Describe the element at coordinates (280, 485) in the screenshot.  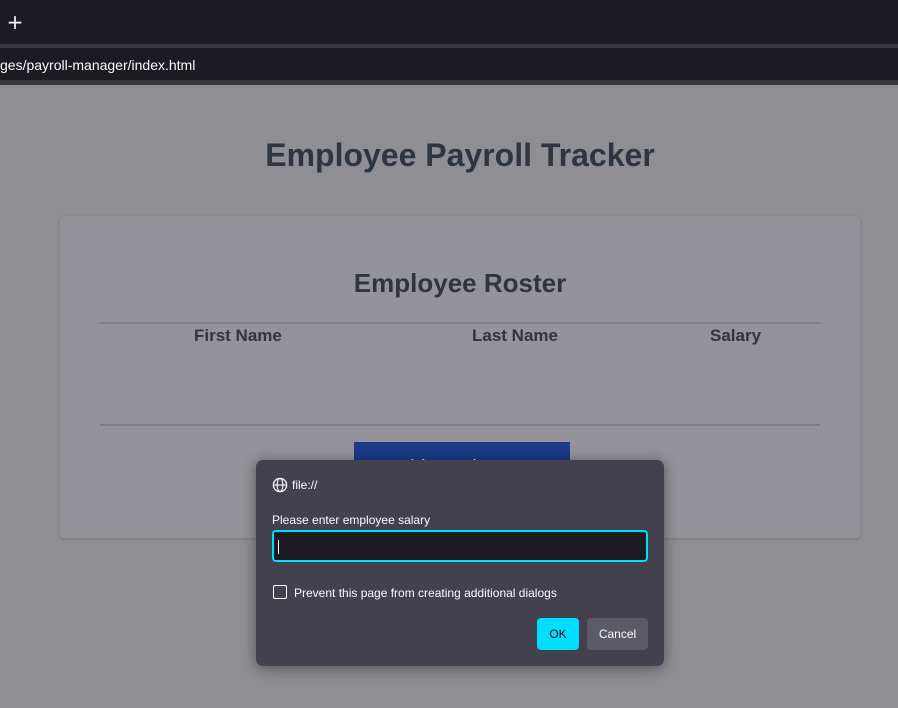
I see `globe-icon` at that location.